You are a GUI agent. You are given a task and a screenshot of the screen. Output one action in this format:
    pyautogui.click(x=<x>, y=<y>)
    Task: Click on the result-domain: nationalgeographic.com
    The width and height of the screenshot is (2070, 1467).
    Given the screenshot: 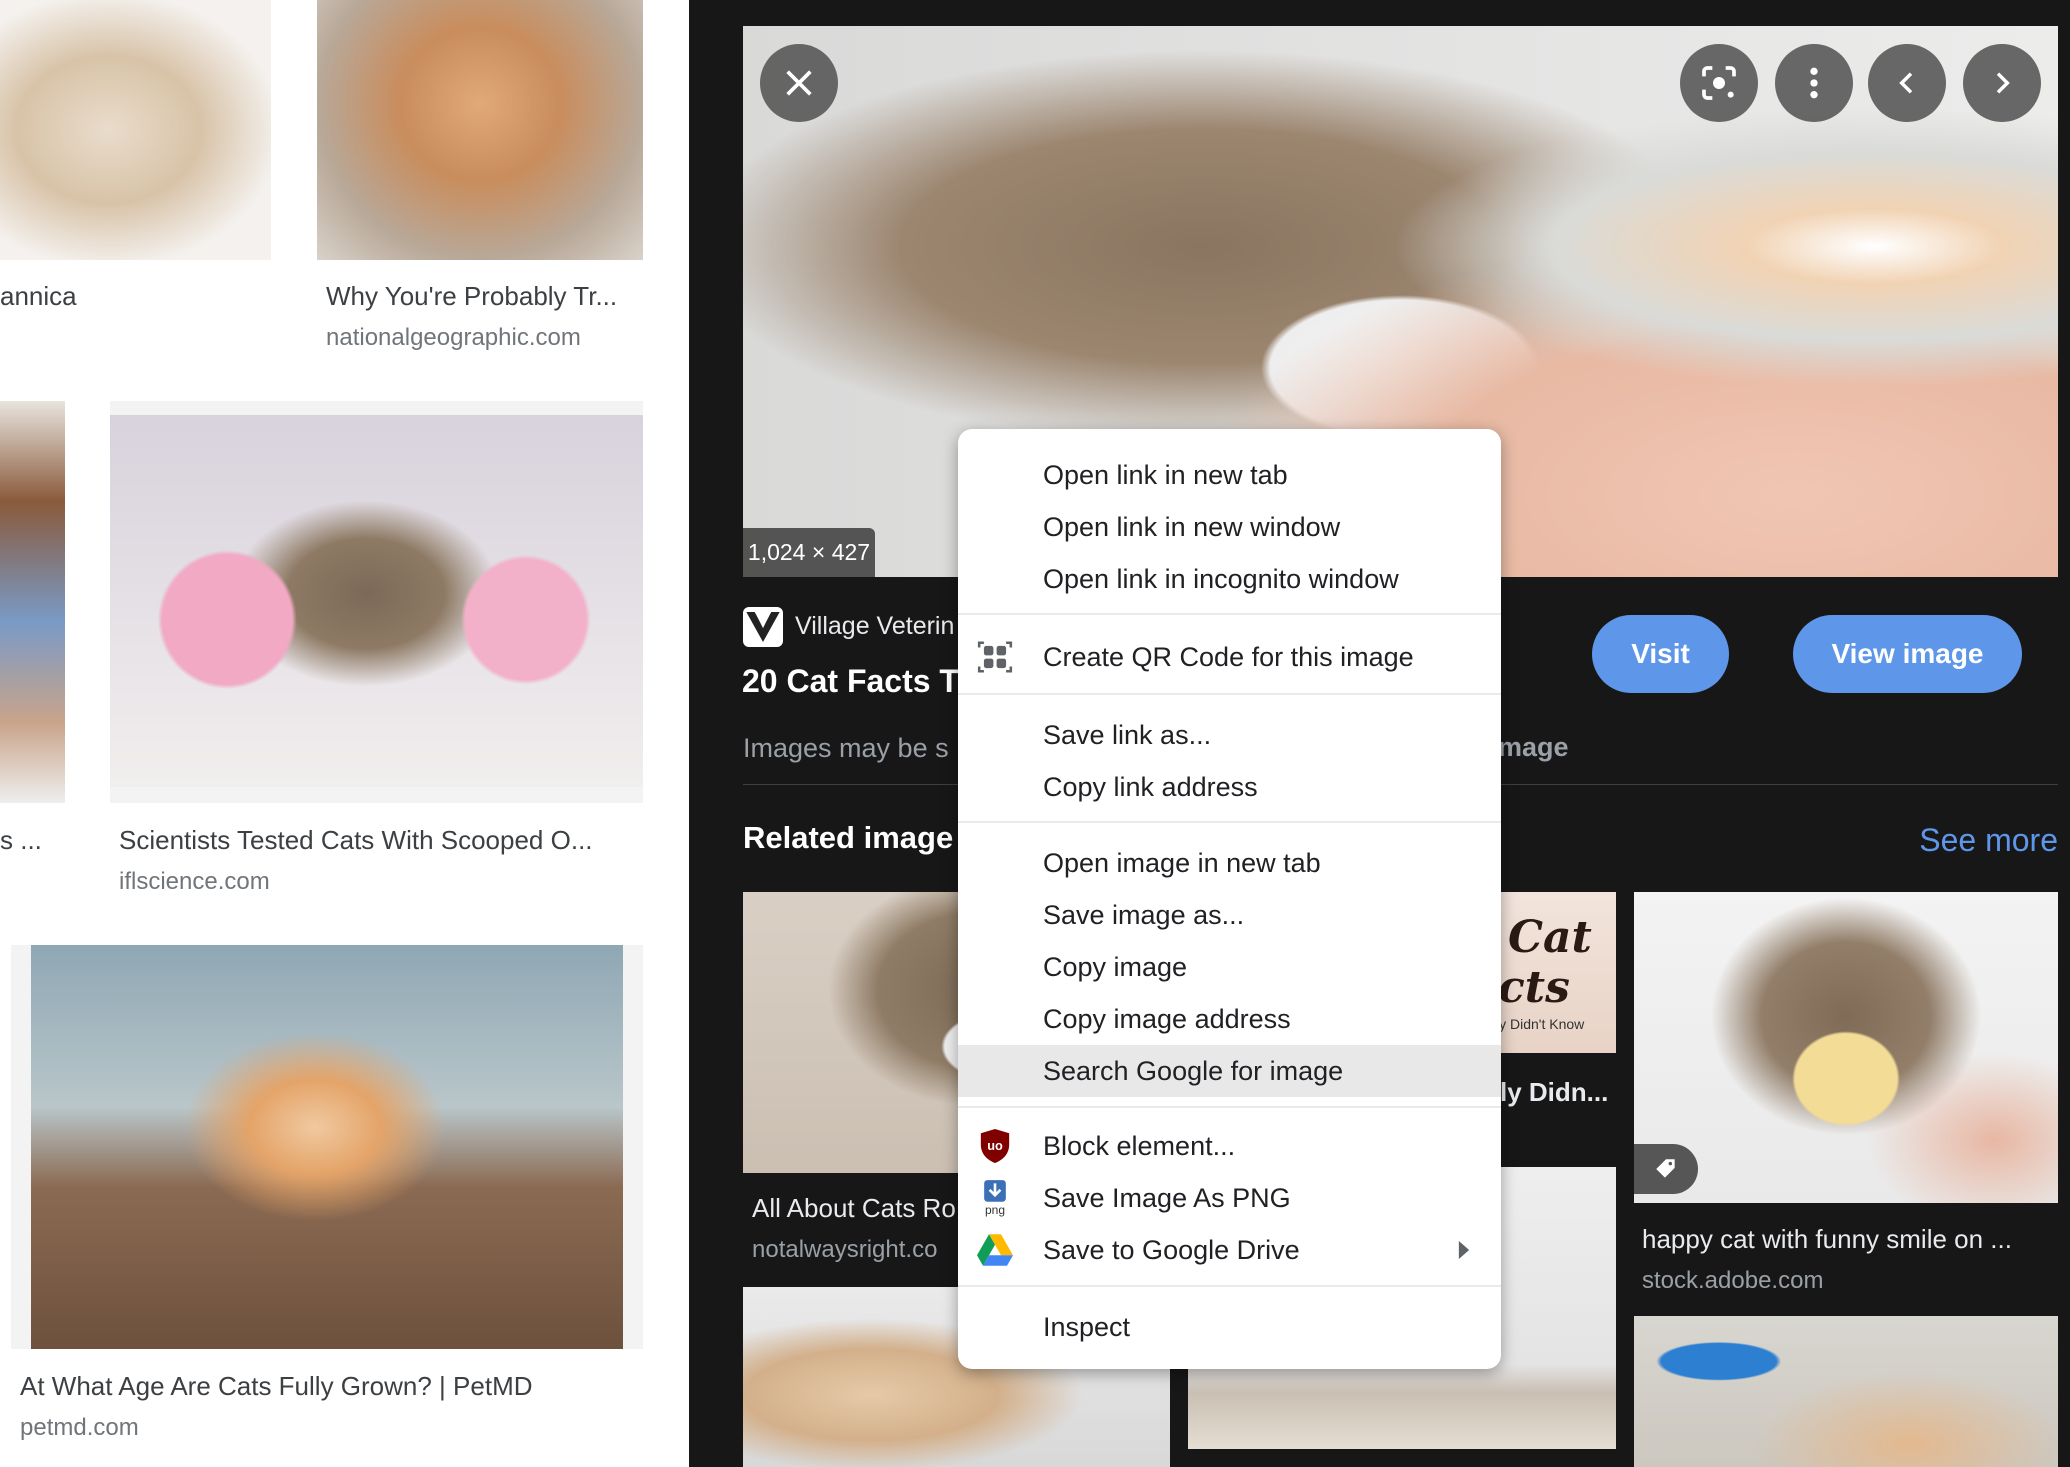 What is the action you would take?
    pyautogui.click(x=453, y=337)
    